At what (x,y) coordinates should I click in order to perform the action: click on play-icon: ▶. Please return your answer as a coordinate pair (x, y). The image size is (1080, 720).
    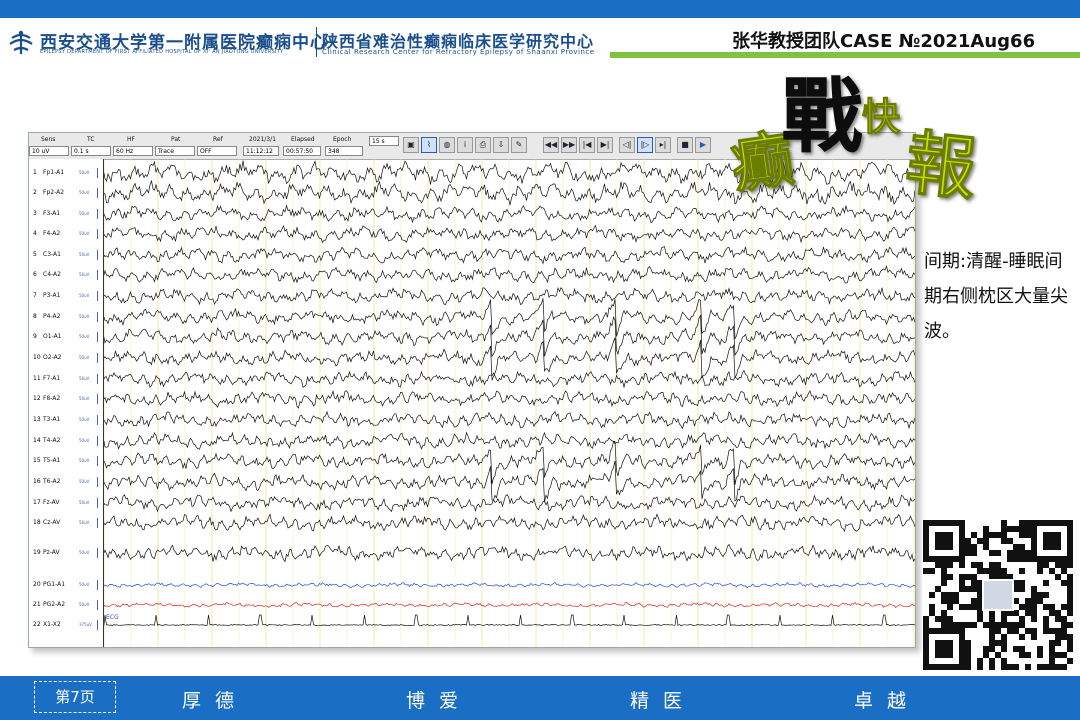
    Looking at the image, I should click on (703, 145).